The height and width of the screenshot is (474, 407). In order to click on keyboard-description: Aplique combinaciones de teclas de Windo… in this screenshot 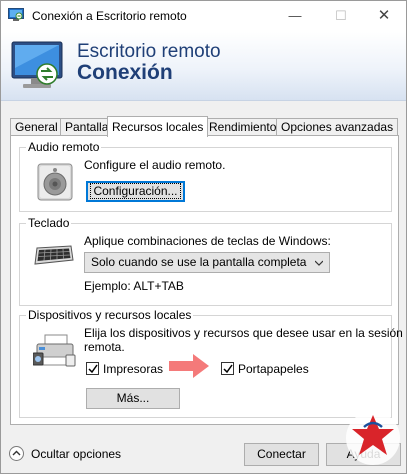, I will do `click(207, 241)`.